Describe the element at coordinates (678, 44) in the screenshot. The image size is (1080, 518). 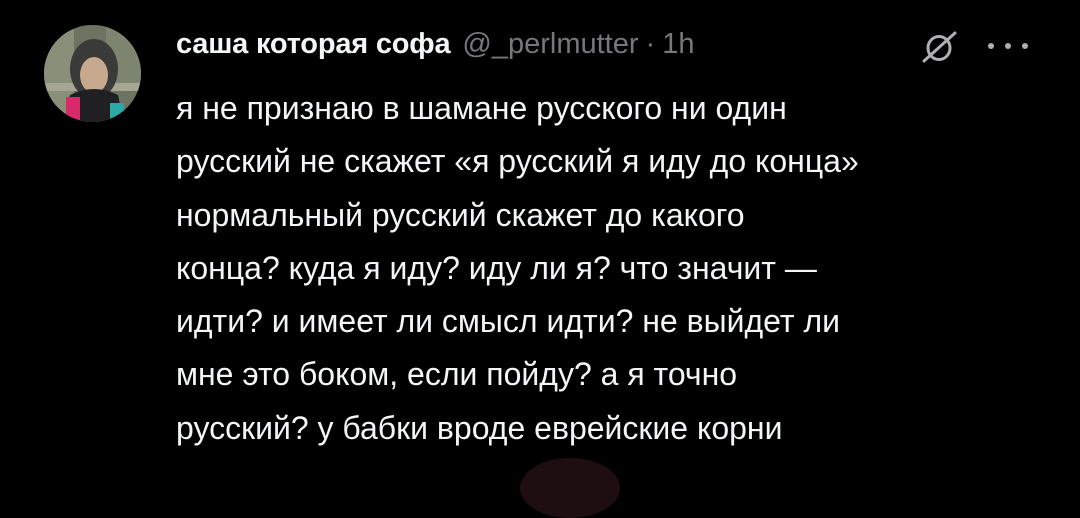
I see `timestamp: 1h` at that location.